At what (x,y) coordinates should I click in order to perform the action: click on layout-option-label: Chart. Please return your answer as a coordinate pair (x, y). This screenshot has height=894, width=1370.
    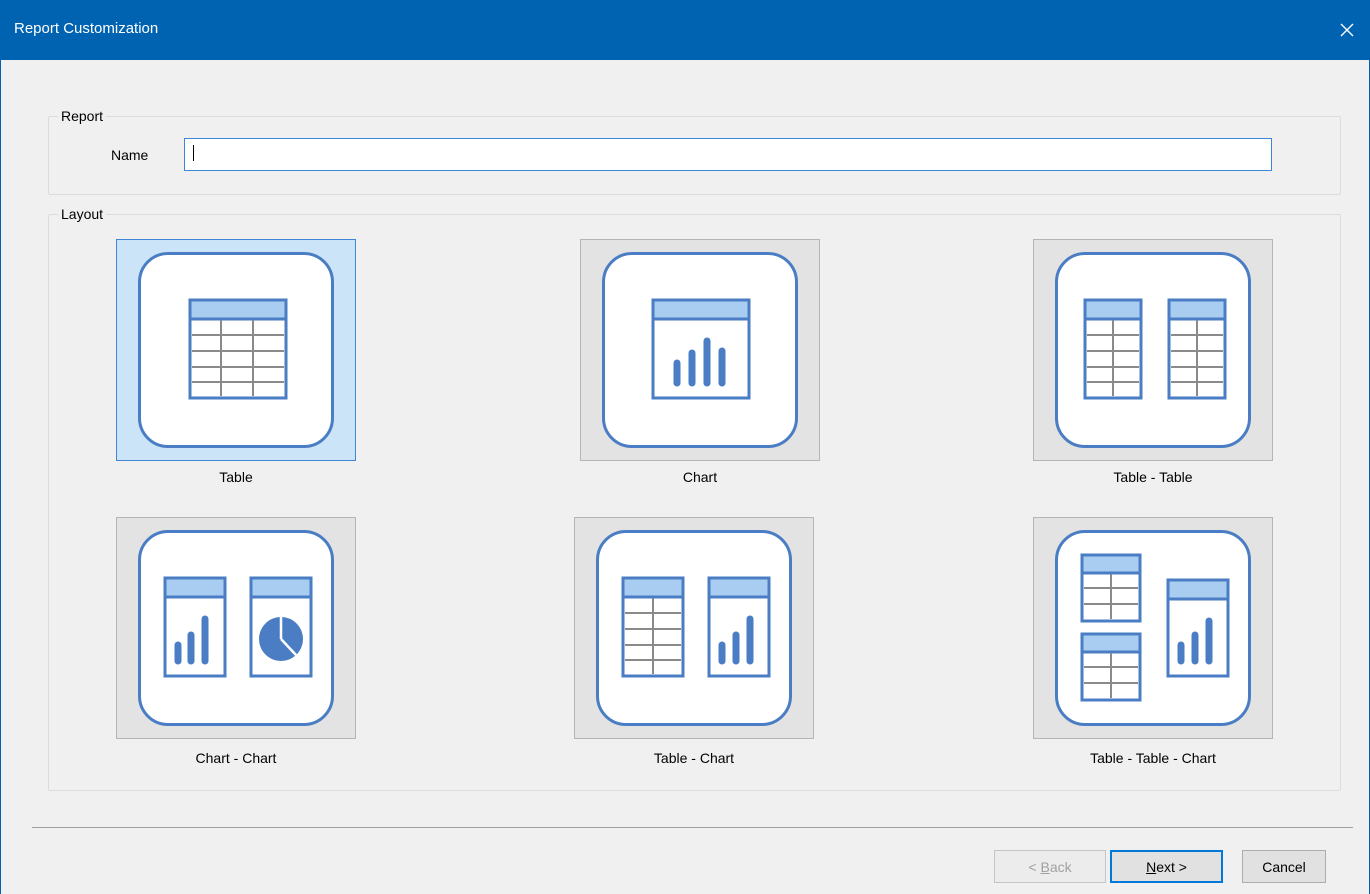
    Looking at the image, I should click on (700, 477).